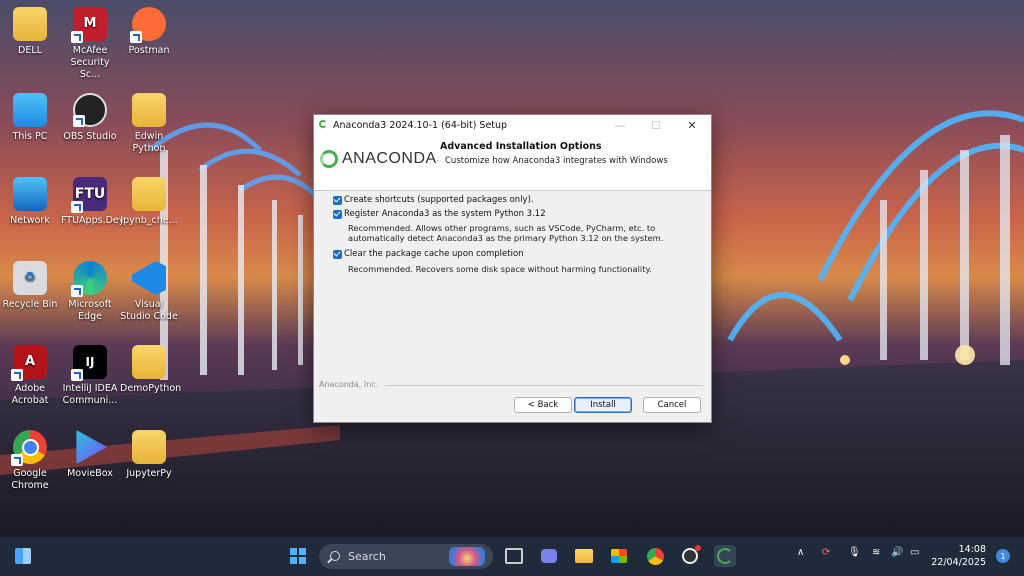 The width and height of the screenshot is (1024, 576). What do you see at coordinates (335, 556) in the screenshot?
I see `search-icon` at bounding box center [335, 556].